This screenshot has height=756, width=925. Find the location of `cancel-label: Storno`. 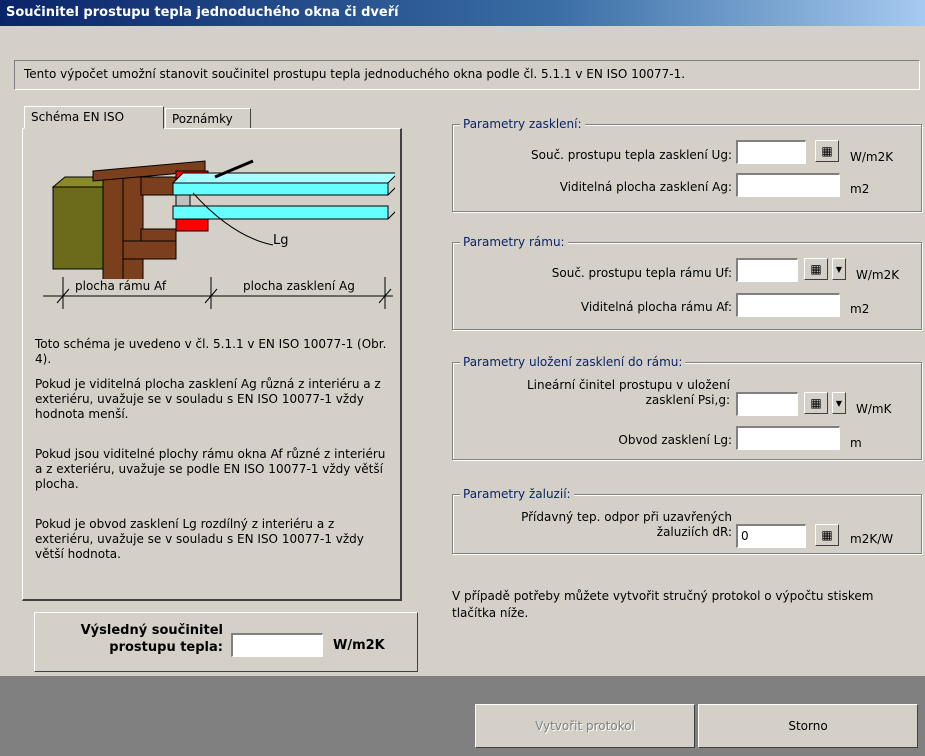

cancel-label: Storno is located at coordinates (808, 726).